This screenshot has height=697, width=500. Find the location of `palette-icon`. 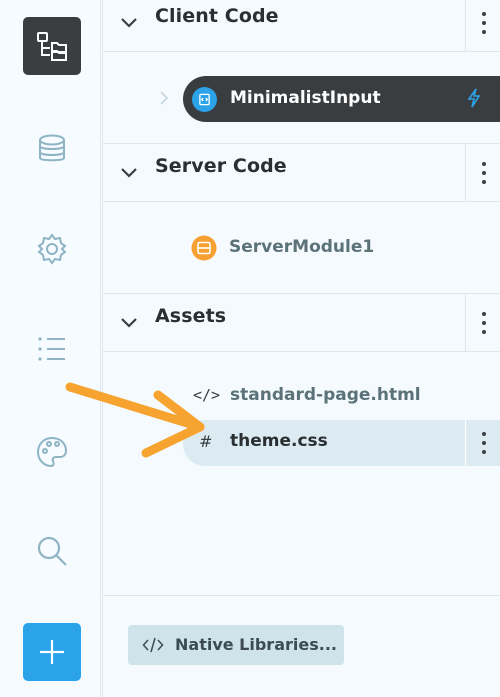

palette-icon is located at coordinates (52, 452).